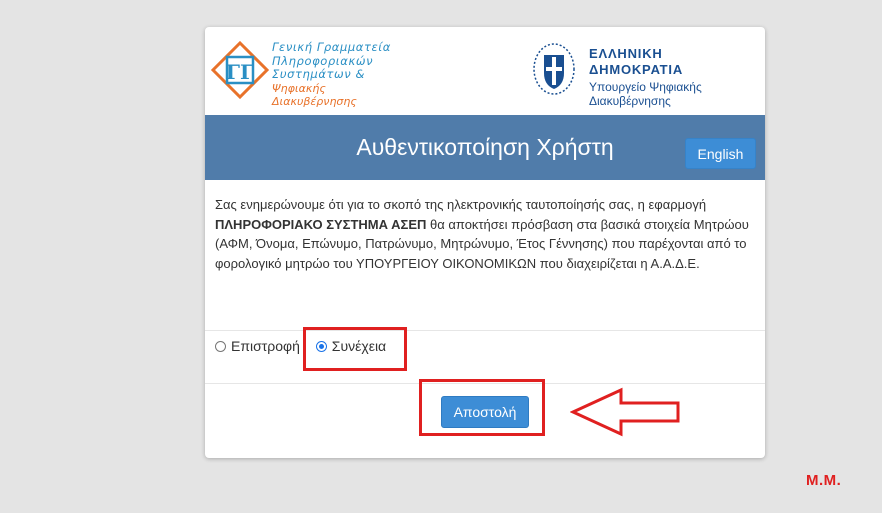 The width and height of the screenshot is (882, 513). Describe the element at coordinates (645, 87) in the screenshot. I see `ministry-line-1: Υπουργείο Ψηφιακής` at that location.